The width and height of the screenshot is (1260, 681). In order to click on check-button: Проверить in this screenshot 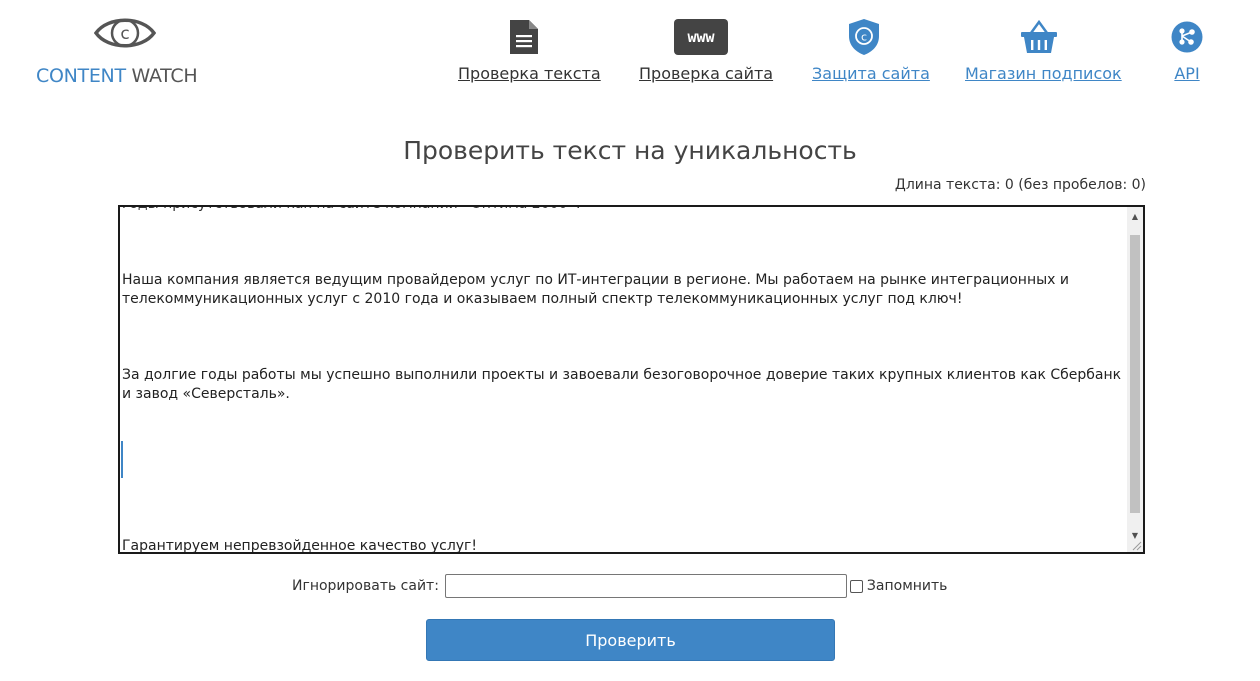, I will do `click(630, 640)`.